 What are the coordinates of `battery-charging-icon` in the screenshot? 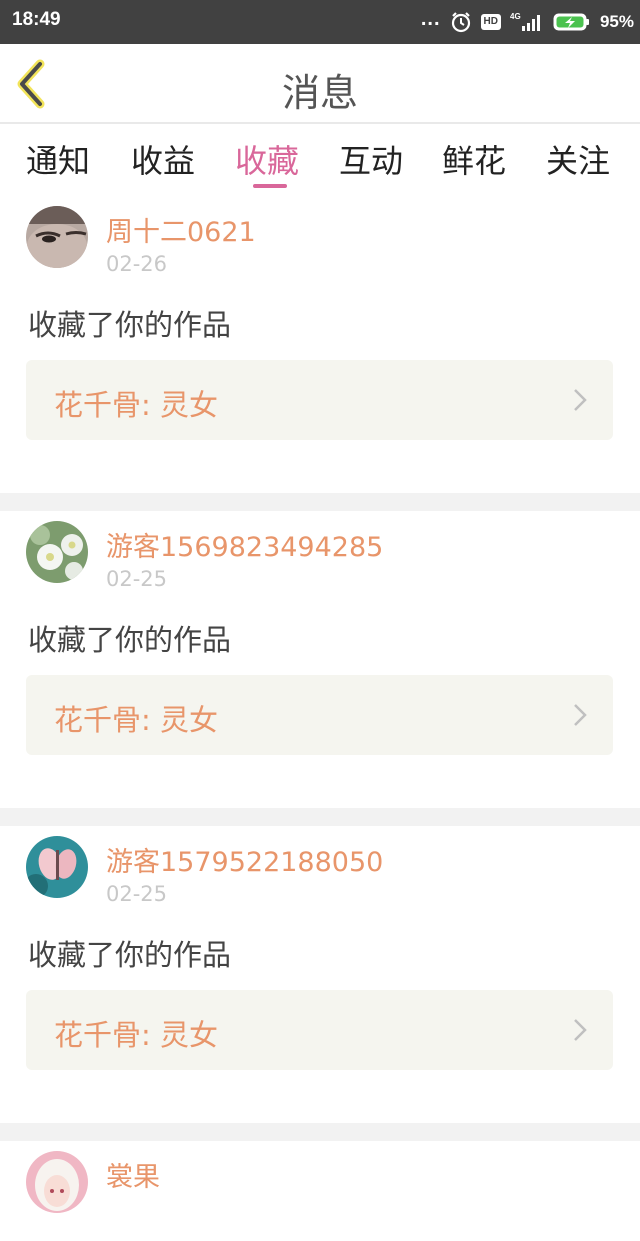 It's located at (571, 22).